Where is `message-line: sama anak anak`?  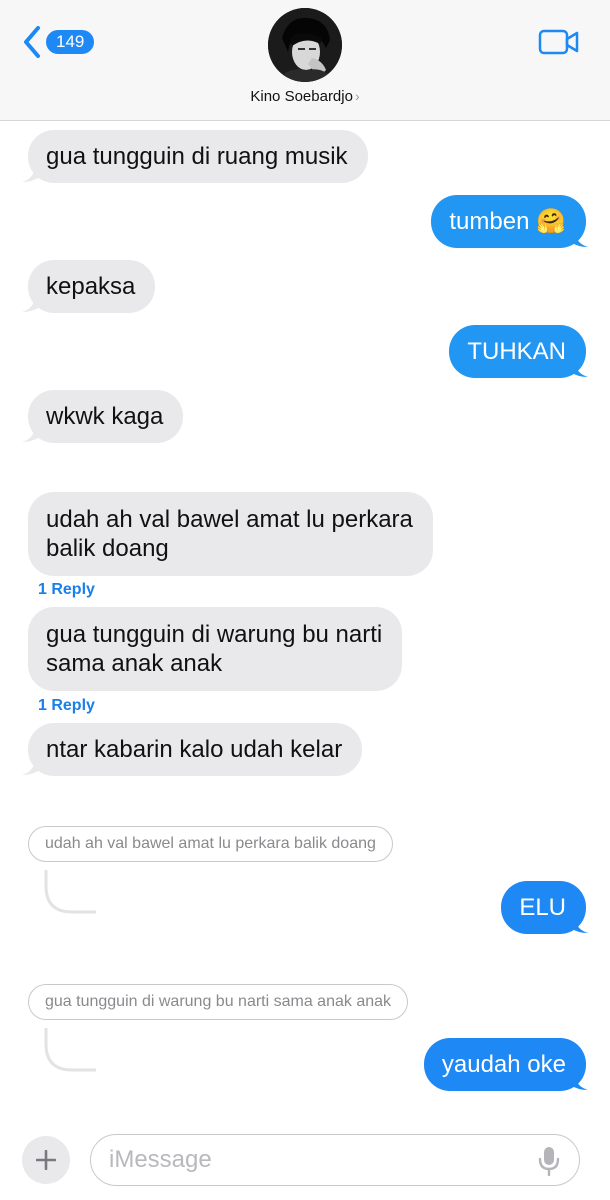
message-line: sama anak anak is located at coordinates (134, 663).